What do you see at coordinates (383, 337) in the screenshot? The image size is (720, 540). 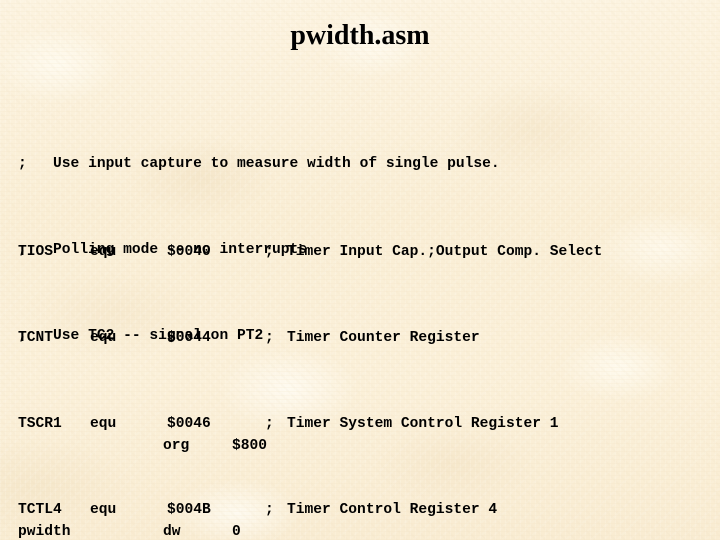 I see `comment-text: Timer Counter Register` at bounding box center [383, 337].